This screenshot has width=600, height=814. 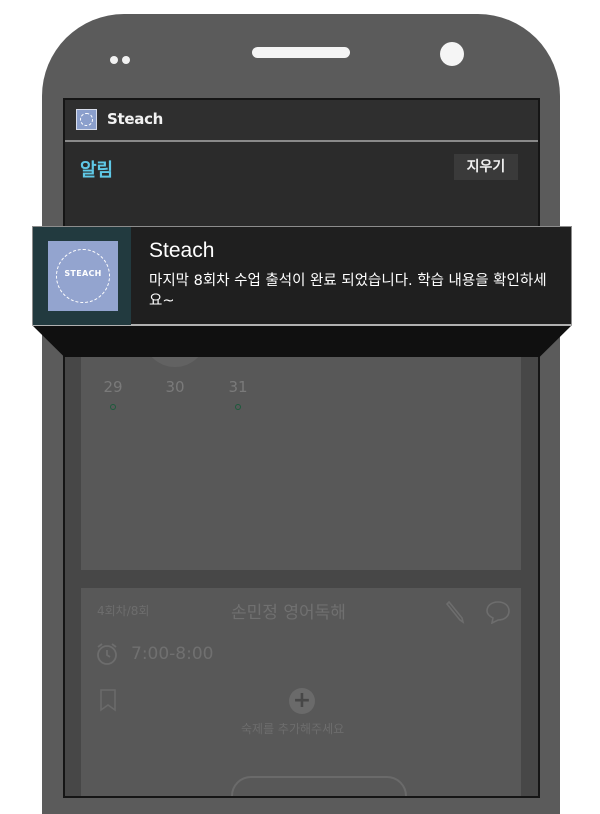 What do you see at coordinates (107, 654) in the screenshot?
I see `alarm-clock-icon` at bounding box center [107, 654].